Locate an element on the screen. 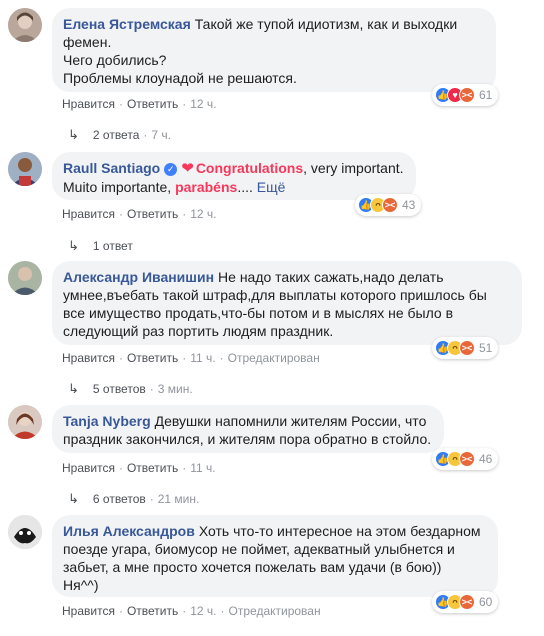 Image resolution: width=544 pixels, height=636 pixels. comment-text: Muito importante, is located at coordinates (119, 187).